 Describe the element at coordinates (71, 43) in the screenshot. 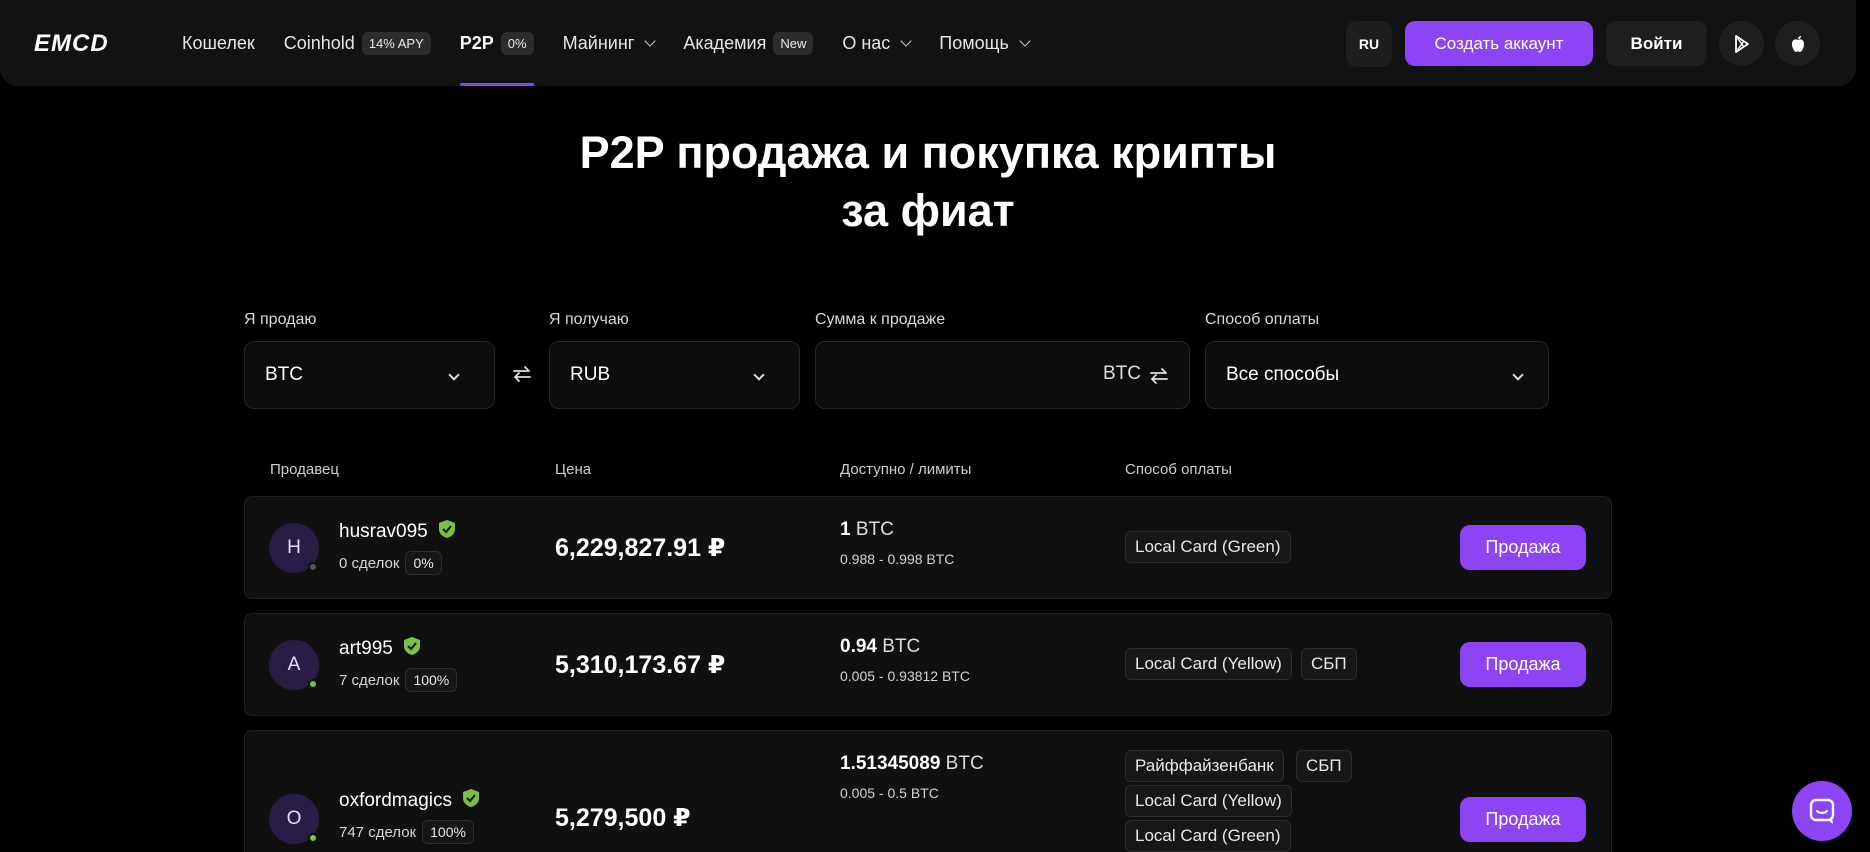

I see `svg-text: EMCD` at that location.